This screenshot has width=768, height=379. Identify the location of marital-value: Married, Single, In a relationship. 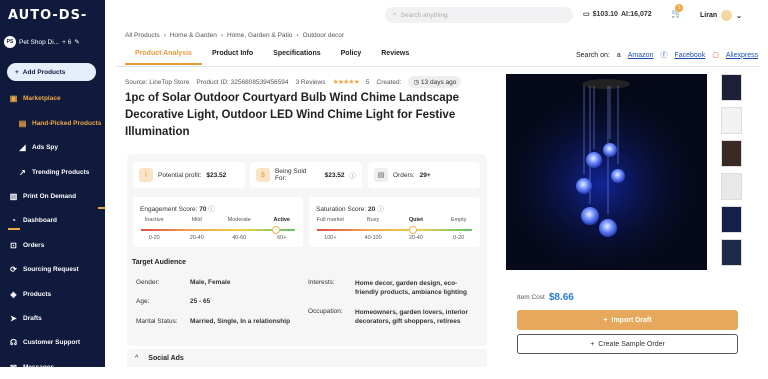
(240, 321).